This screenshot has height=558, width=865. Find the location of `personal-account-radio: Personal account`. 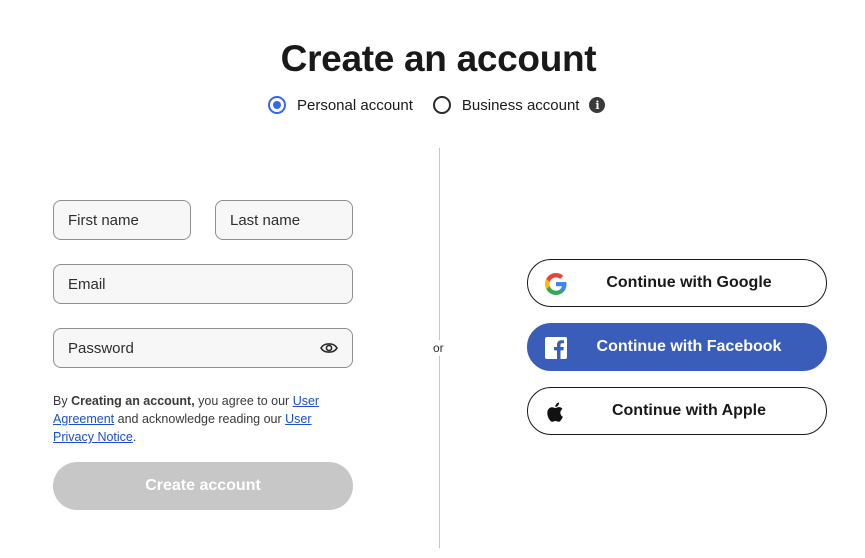

personal-account-radio: Personal account is located at coordinates (340, 105).